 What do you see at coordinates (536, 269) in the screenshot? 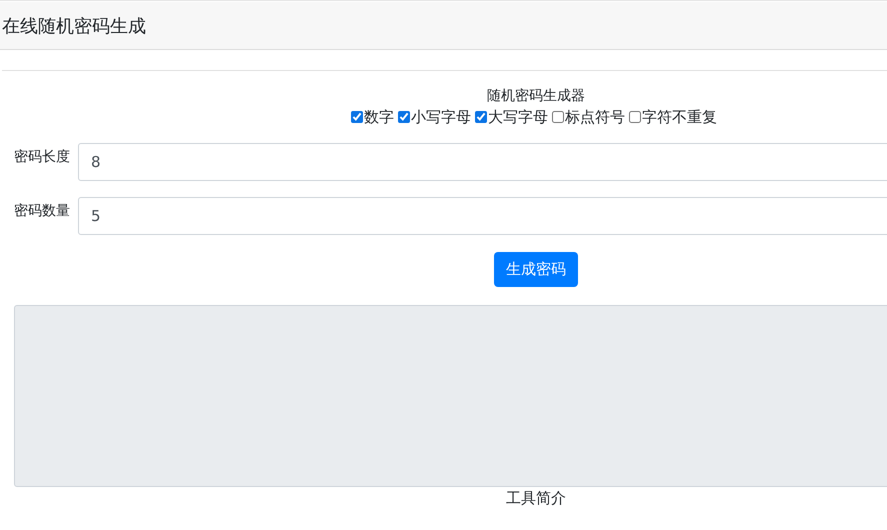
I see `generate-button: 生成密码` at bounding box center [536, 269].